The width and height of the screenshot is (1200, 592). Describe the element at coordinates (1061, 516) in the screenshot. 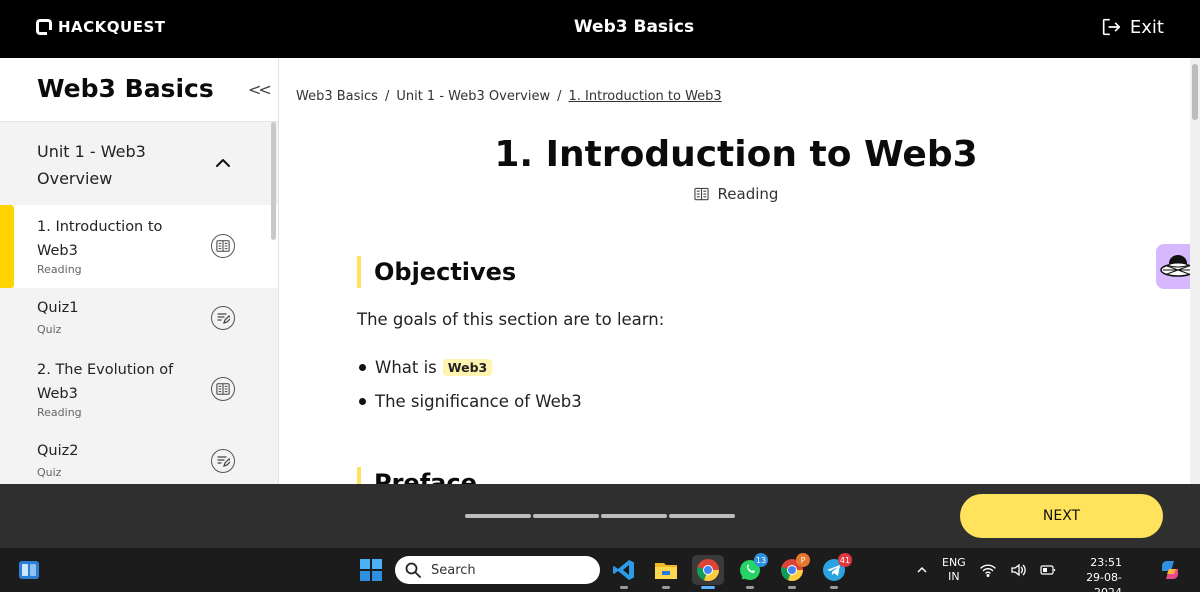

I see `next-button: NEXT` at that location.